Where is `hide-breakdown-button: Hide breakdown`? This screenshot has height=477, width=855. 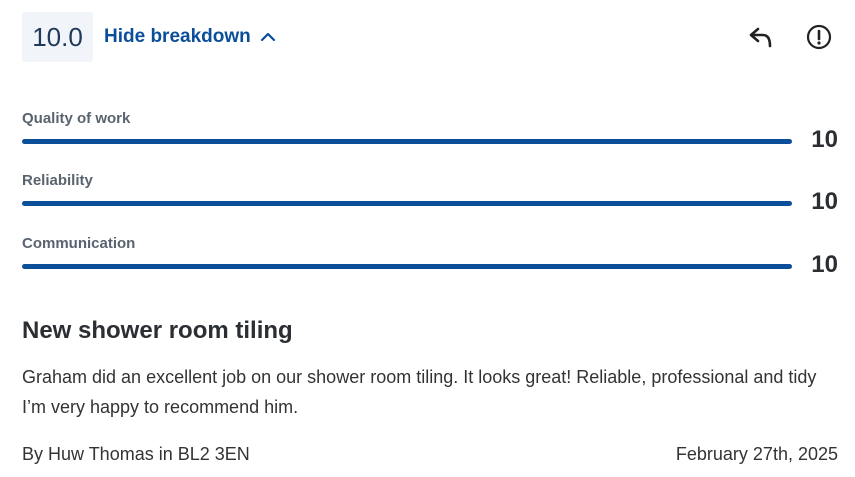 hide-breakdown-button: Hide breakdown is located at coordinates (190, 37).